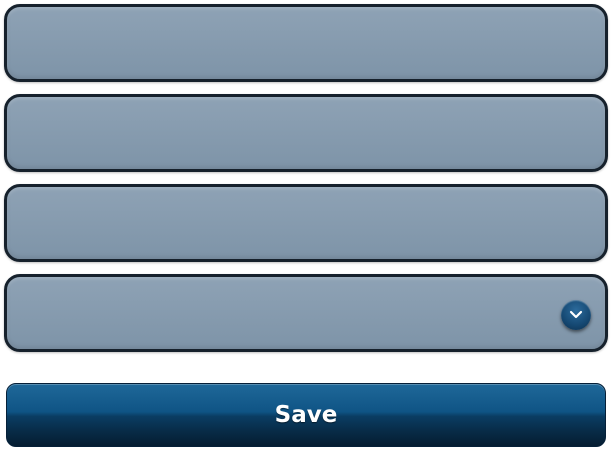 The width and height of the screenshot is (612, 449). I want to click on chevron-down-icon, so click(576, 315).